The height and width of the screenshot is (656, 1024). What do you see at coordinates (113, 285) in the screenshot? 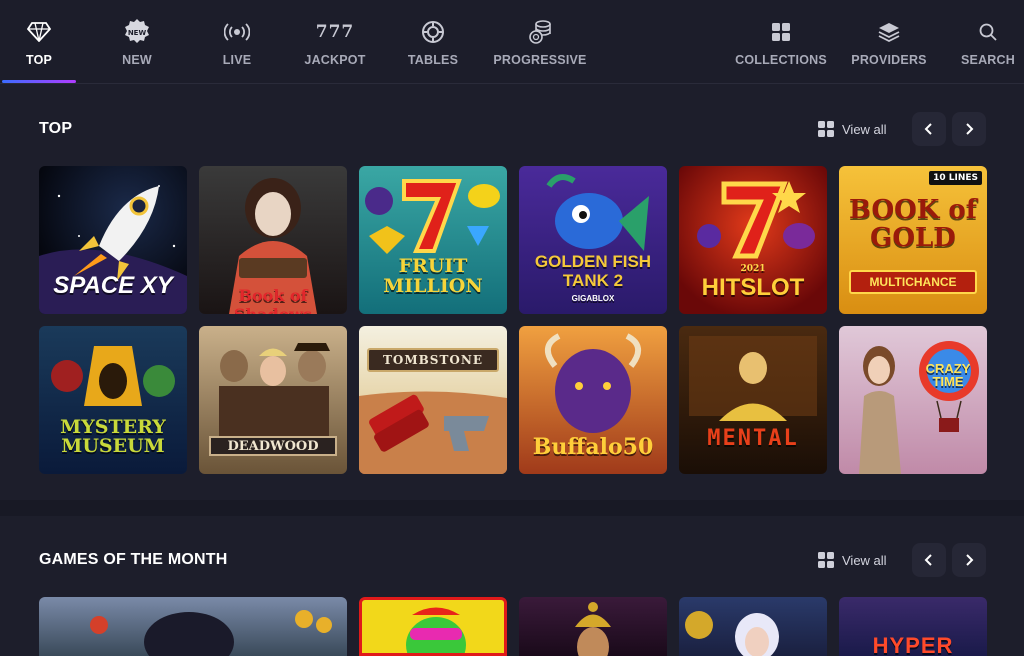
I see `game-title: SPACE XY` at bounding box center [113, 285].